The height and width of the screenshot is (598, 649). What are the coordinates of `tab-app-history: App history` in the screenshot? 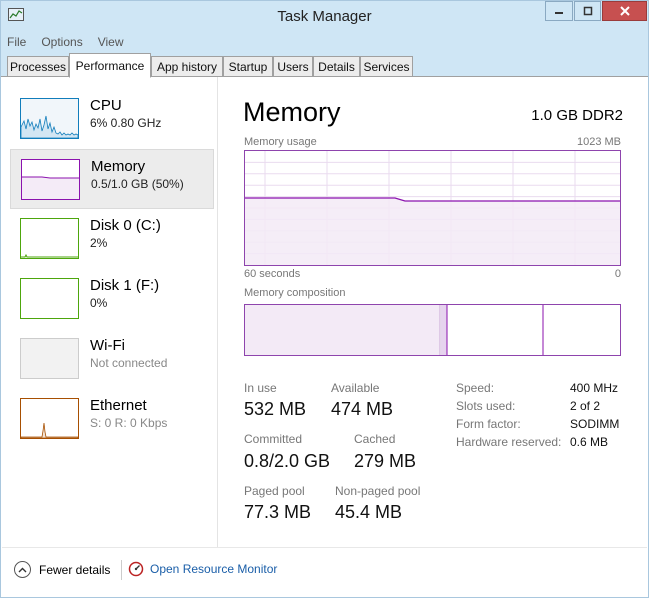 It's located at (187, 66).